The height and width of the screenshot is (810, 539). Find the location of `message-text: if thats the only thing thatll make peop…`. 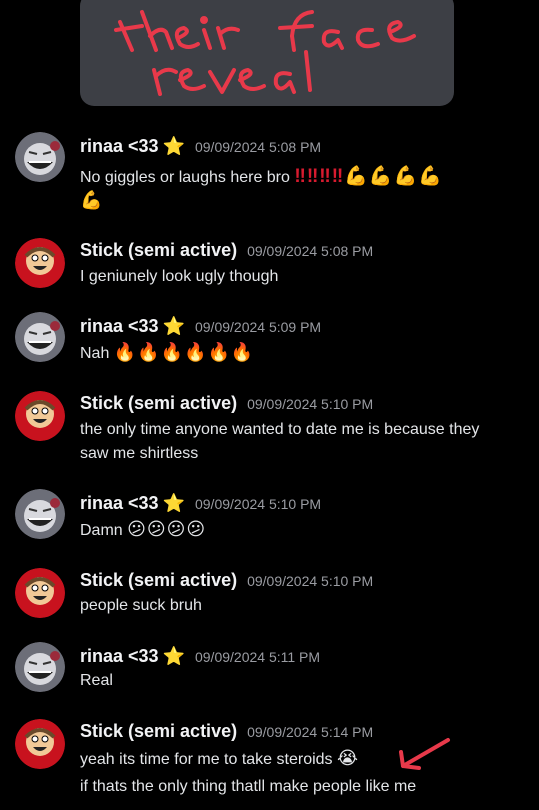

message-text: if thats the only thing thatll make peop… is located at coordinates (248, 786).